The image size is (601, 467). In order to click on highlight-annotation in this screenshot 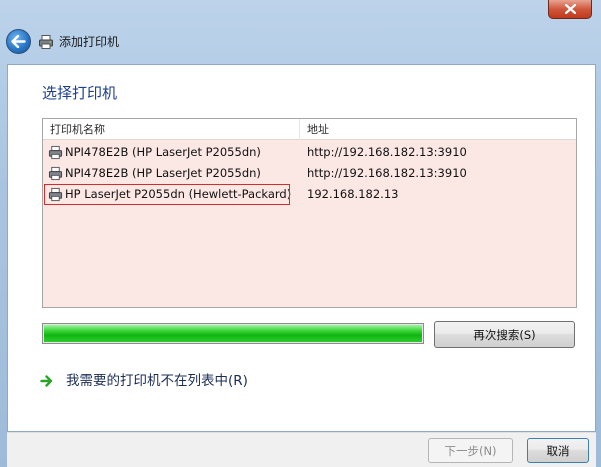, I will do `click(167, 194)`.